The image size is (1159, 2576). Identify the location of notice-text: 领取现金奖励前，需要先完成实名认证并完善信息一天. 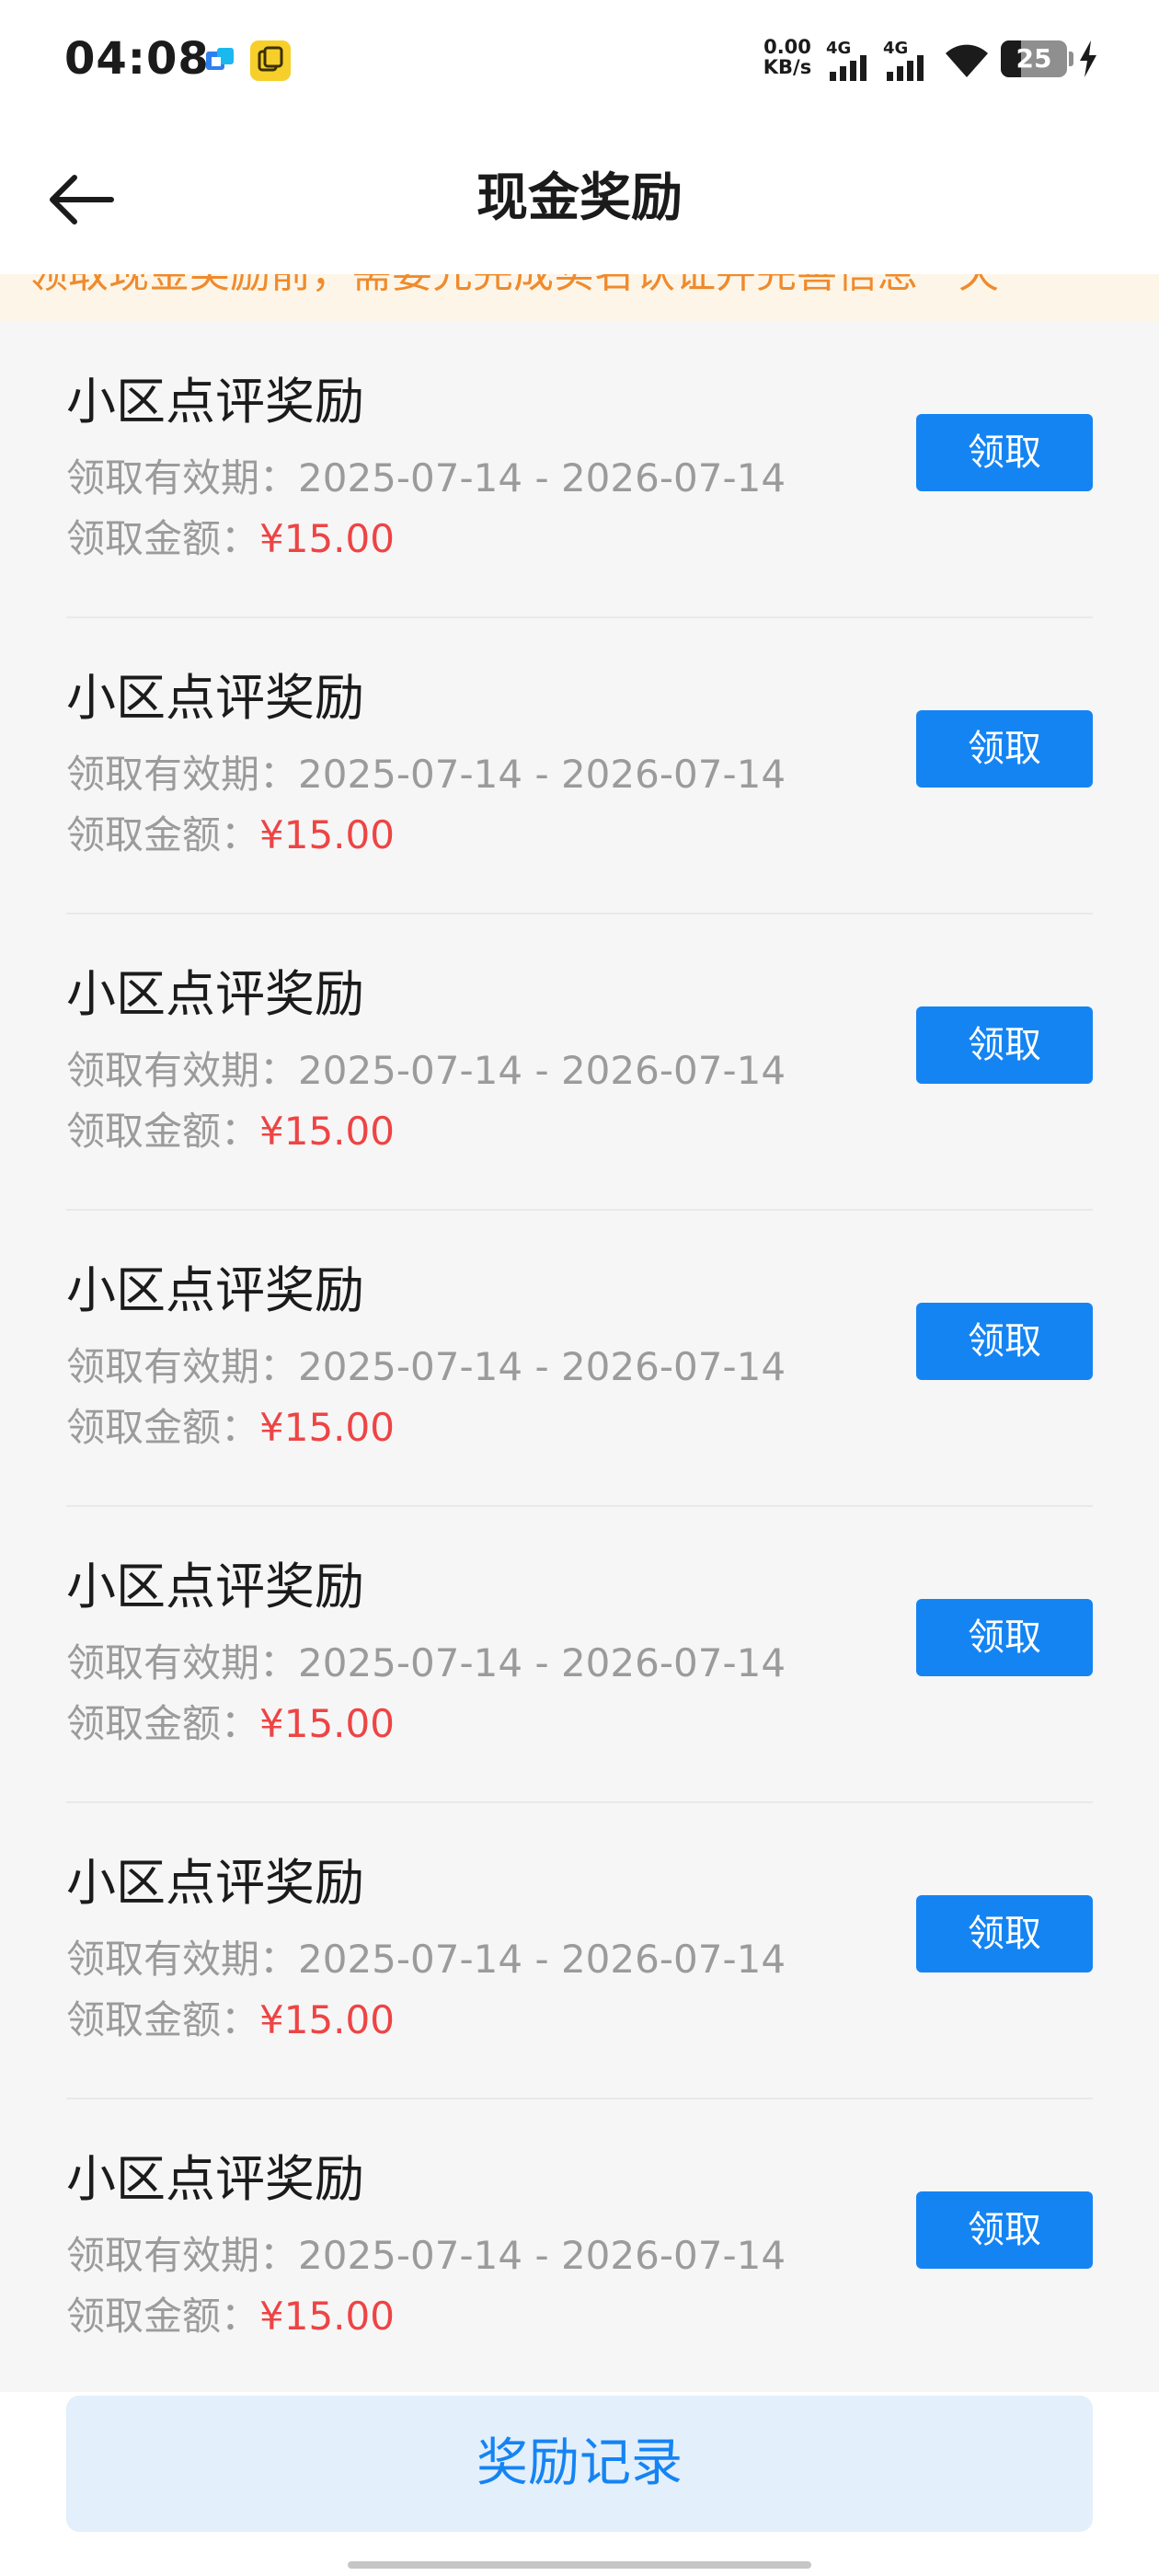
(513, 288).